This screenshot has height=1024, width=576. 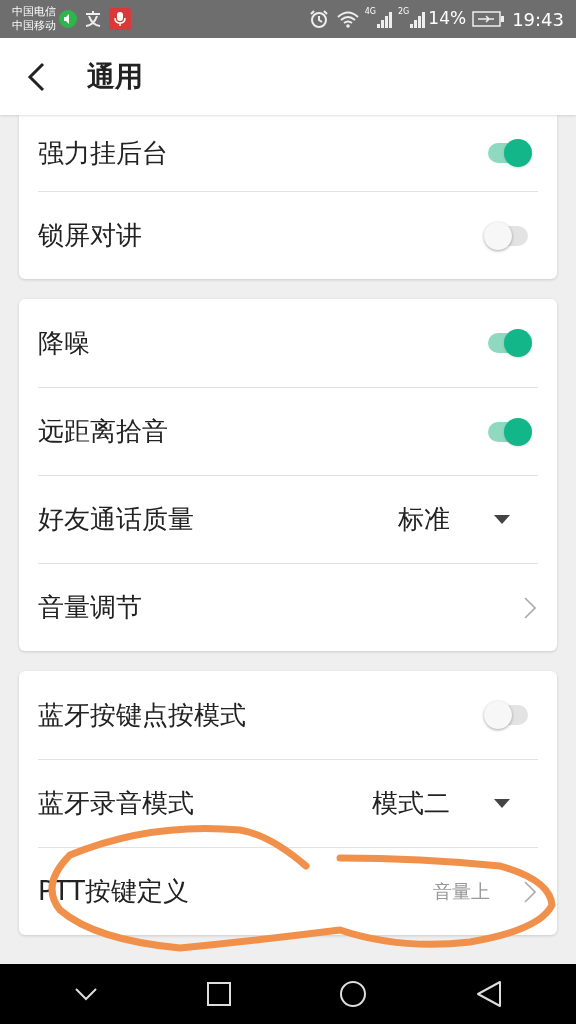 I want to click on setting-label: 远距离拾音, so click(x=103, y=431).